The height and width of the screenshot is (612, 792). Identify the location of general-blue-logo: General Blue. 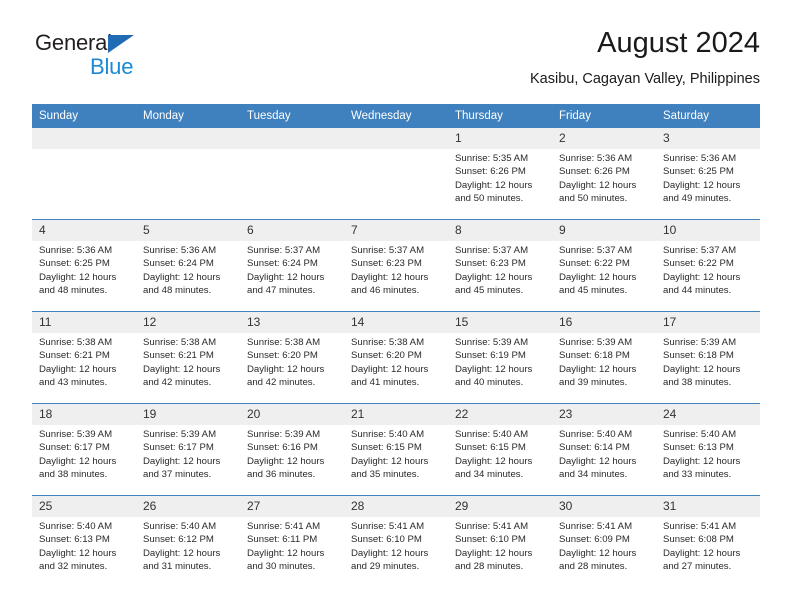
(132, 57).